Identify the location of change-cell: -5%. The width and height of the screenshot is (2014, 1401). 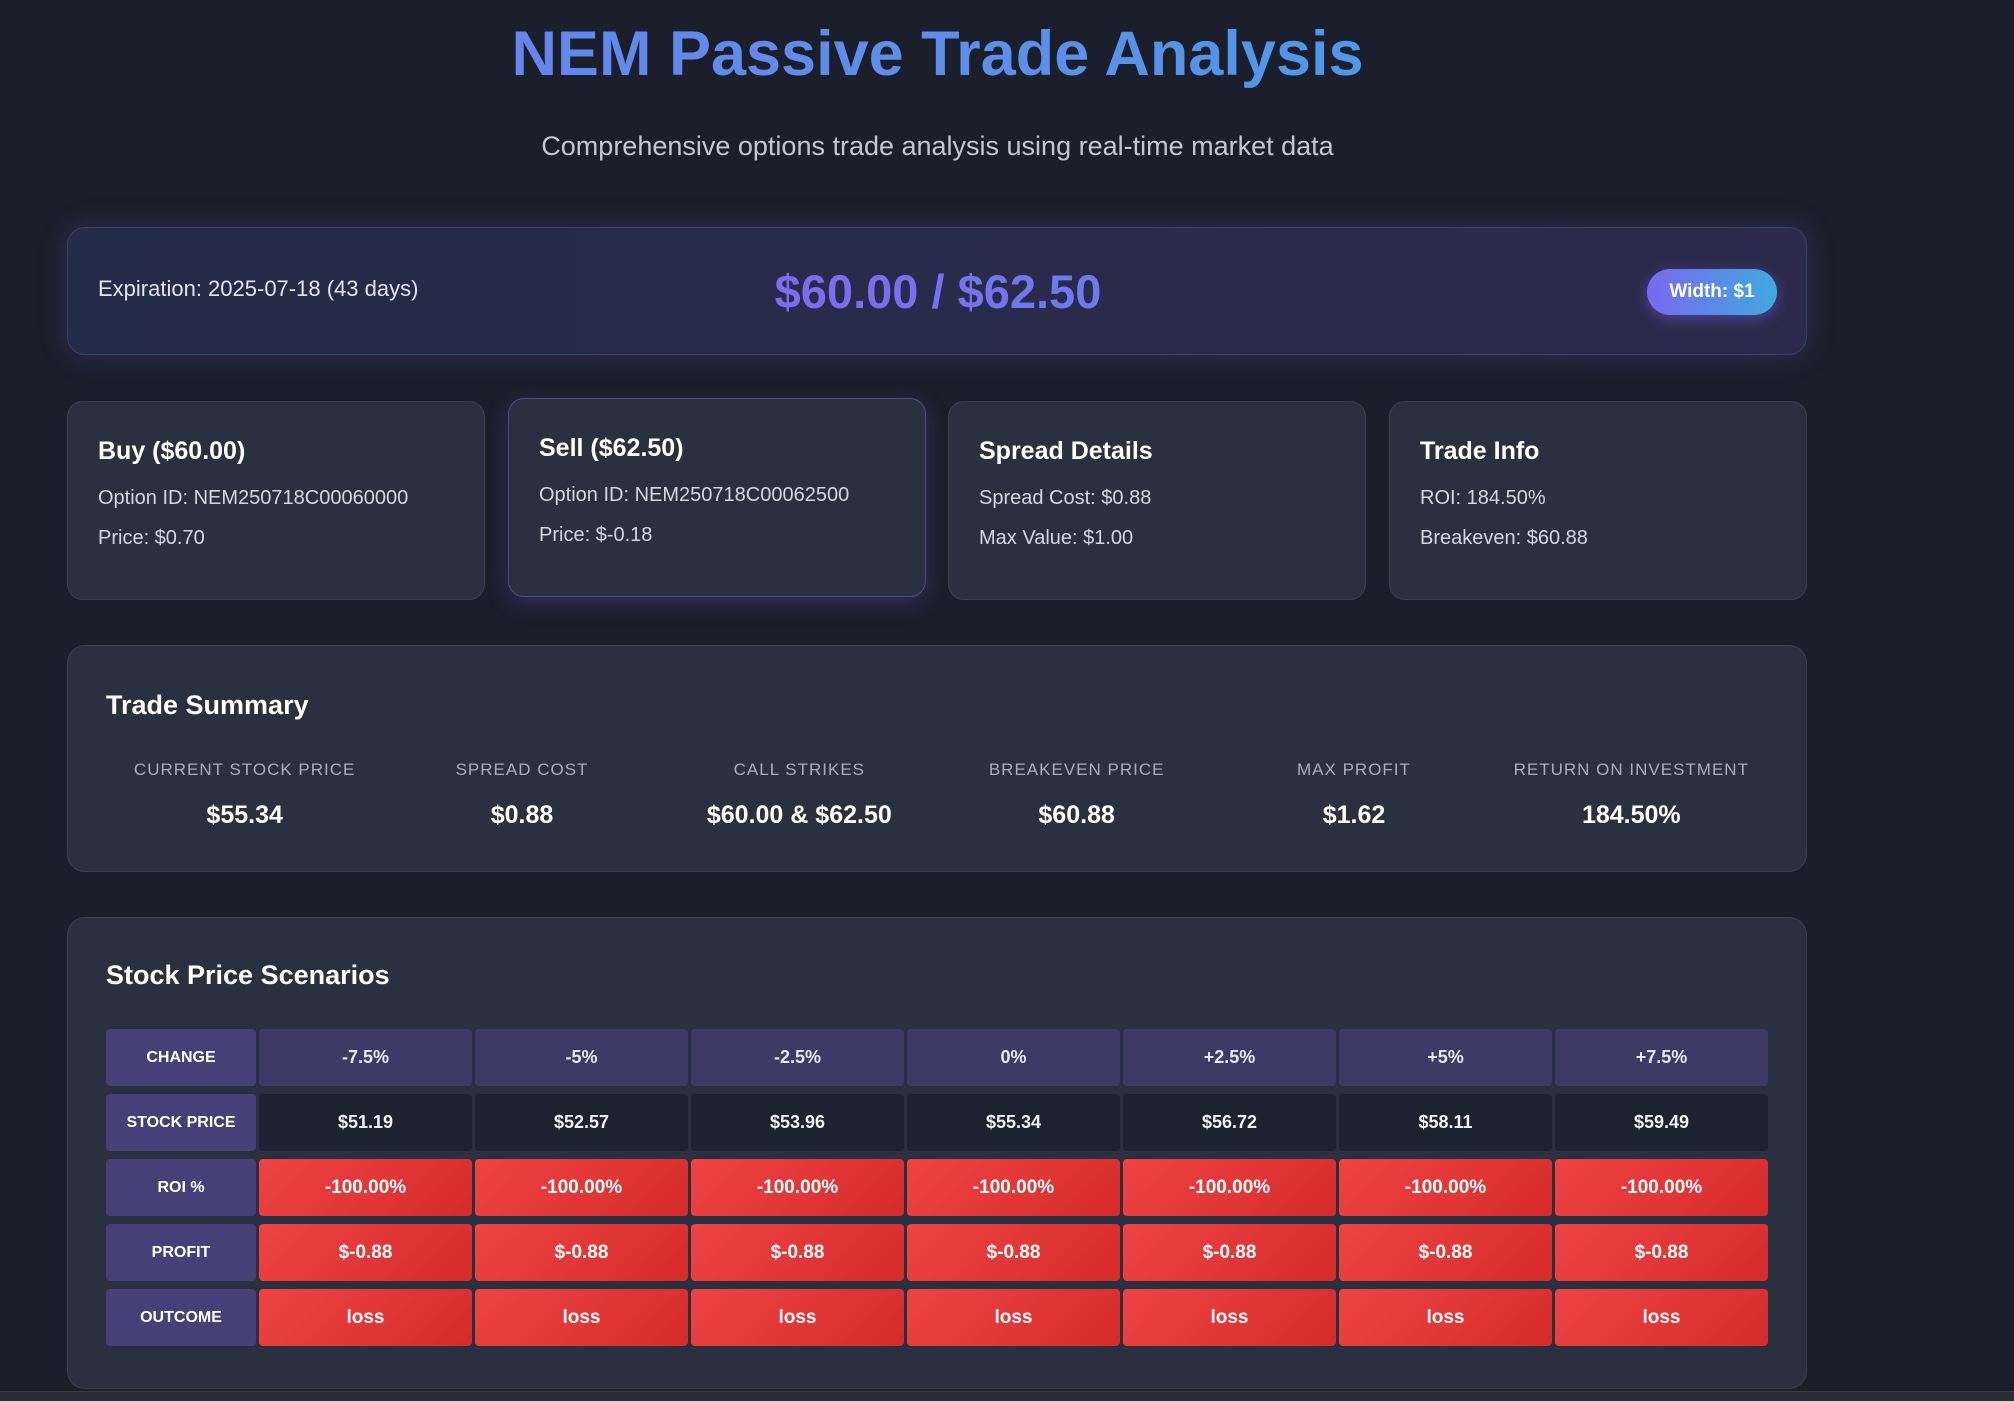
(581, 1057).